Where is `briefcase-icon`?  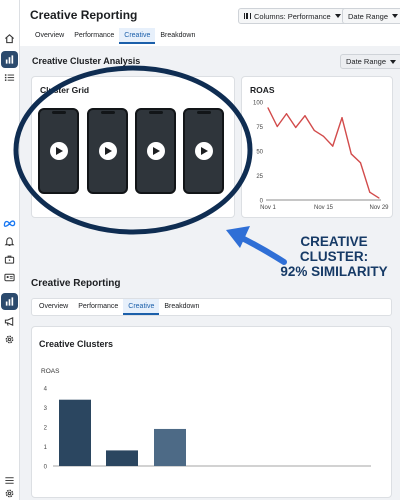 briefcase-icon is located at coordinates (9, 259).